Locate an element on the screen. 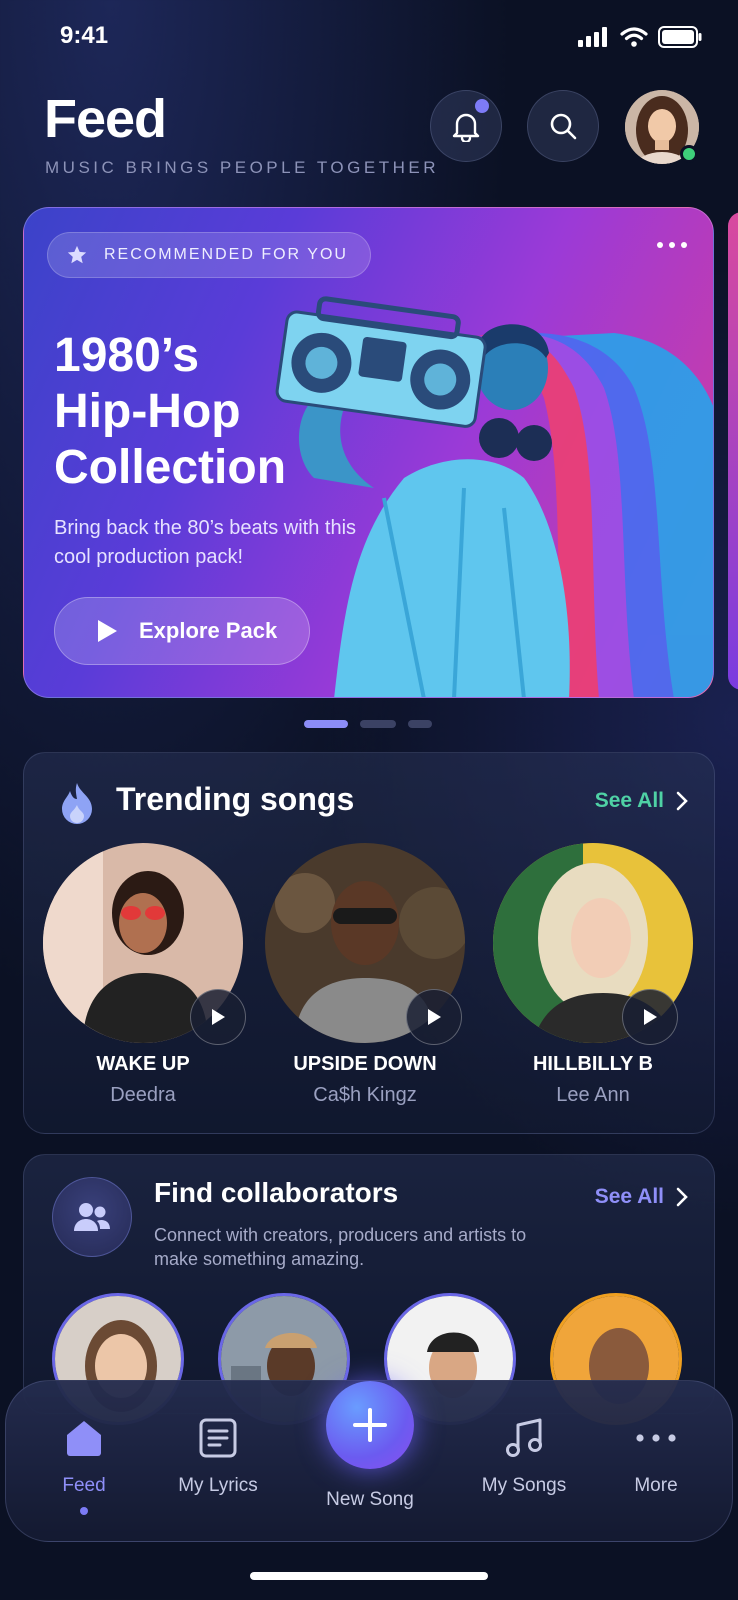  recommended-label: RECOMMENDED FOR YOU is located at coordinates (226, 254).